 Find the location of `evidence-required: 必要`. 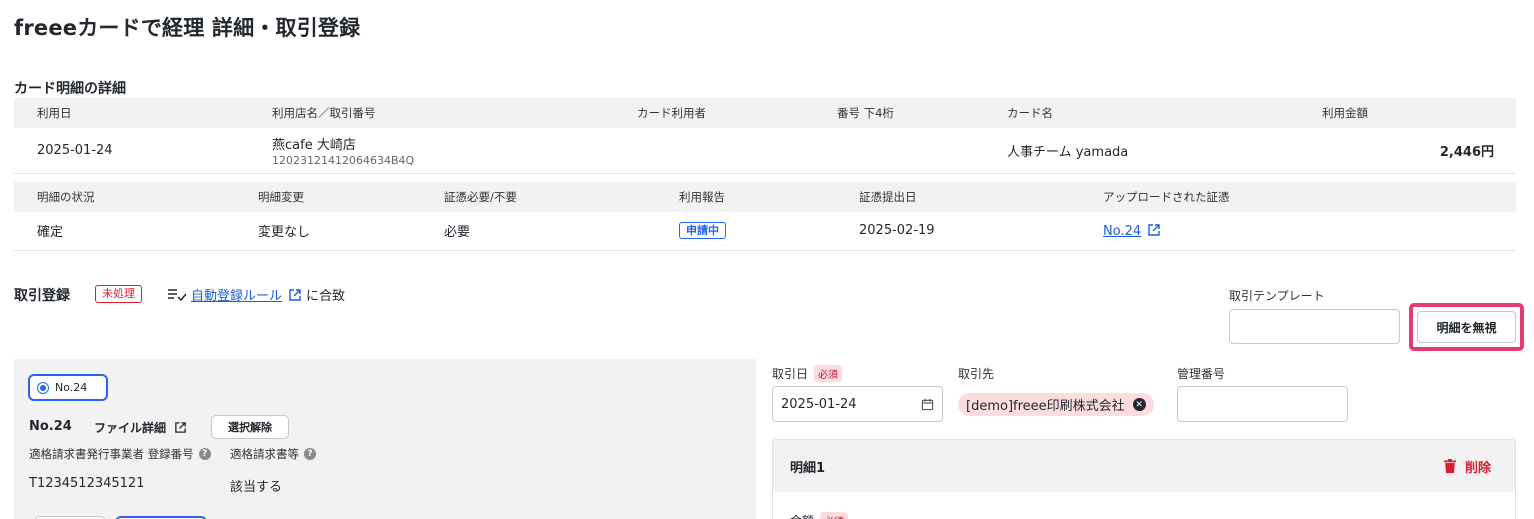

evidence-required: 必要 is located at coordinates (538, 231).